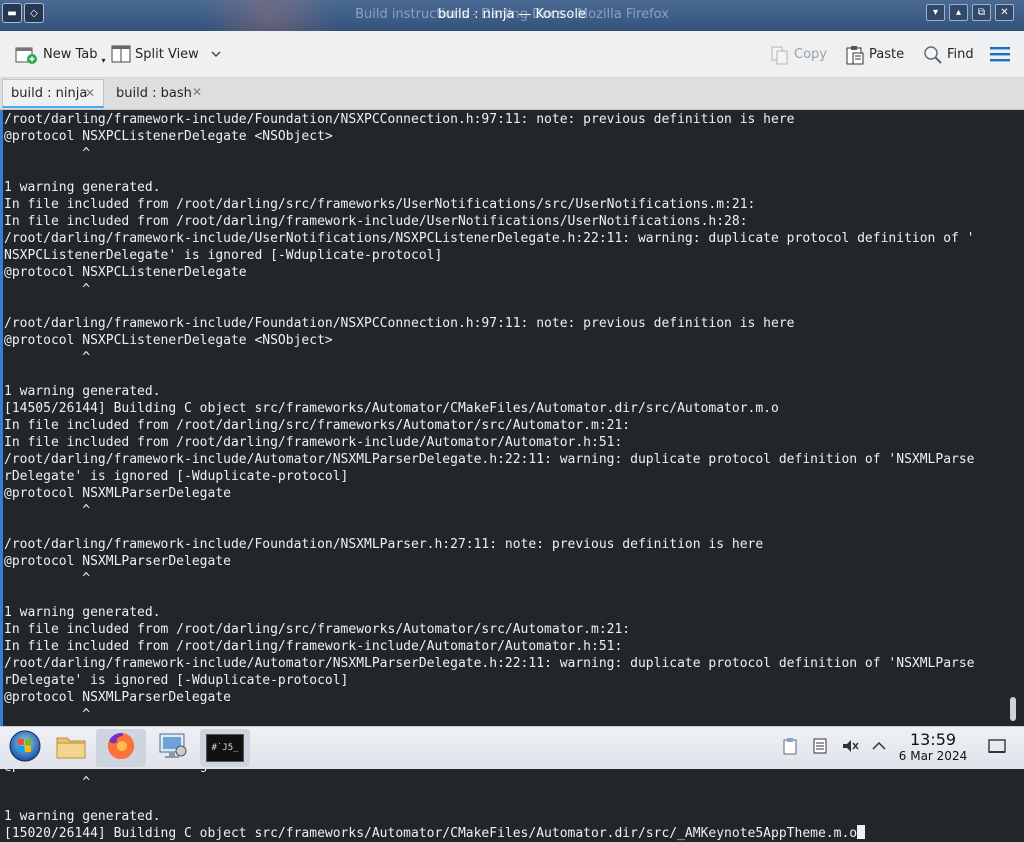 The width and height of the screenshot is (1024, 842). Describe the element at coordinates (512, 747) in the screenshot. I see `taskbar: #˙J5_ 13:59 6 Mar 2024` at that location.